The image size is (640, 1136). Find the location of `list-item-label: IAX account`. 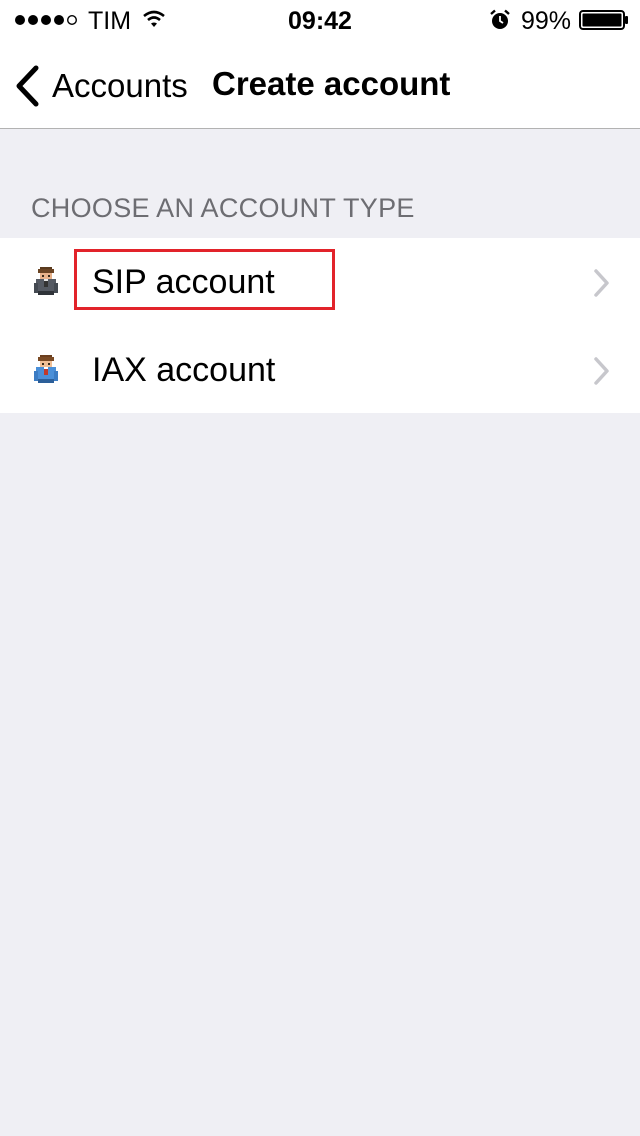

list-item-label: IAX account is located at coordinates (184, 370).